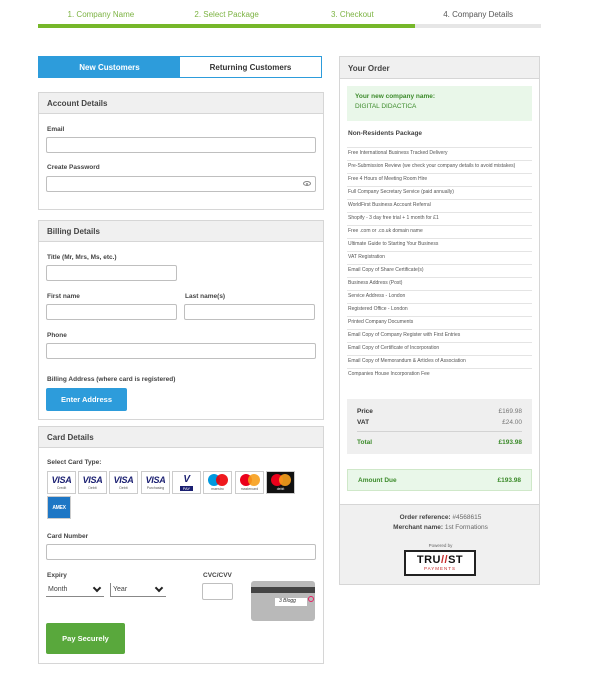  I want to click on trust-logo-word: TRU//ST, so click(440, 560).